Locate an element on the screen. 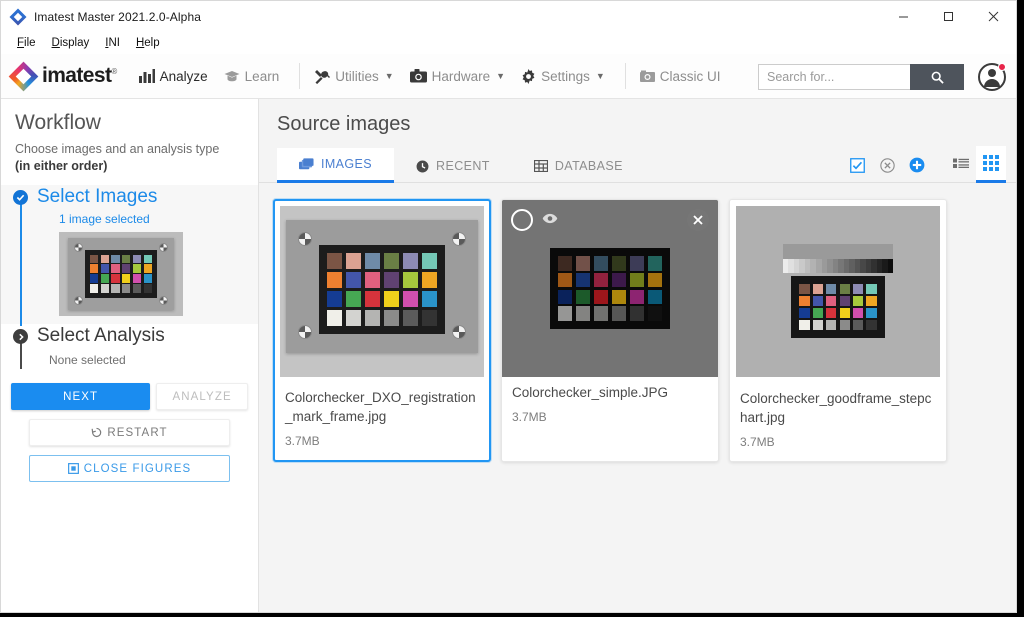 Image resolution: width=1024 pixels, height=617 pixels. workflow-title: Workflow is located at coordinates (58, 122).